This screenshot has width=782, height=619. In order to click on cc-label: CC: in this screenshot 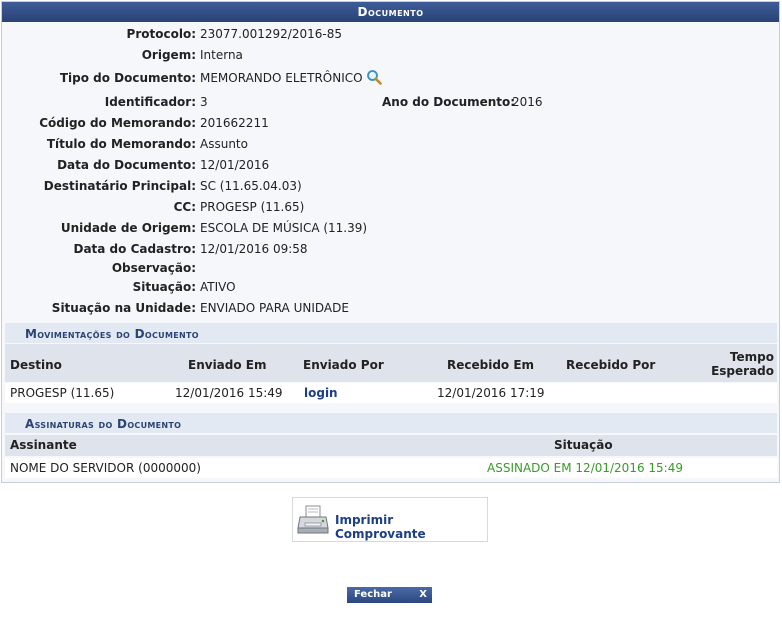, I will do `click(184, 207)`.